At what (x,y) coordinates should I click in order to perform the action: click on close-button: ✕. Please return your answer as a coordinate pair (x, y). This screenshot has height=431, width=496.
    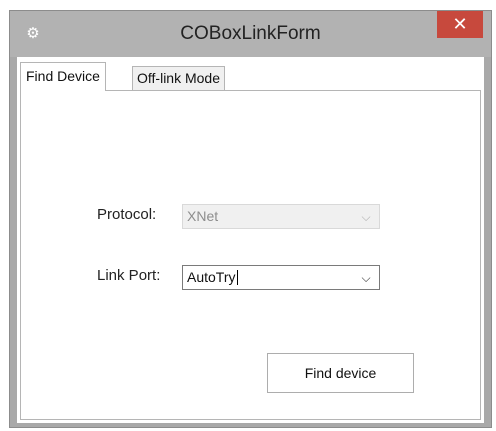
    Looking at the image, I should click on (460, 24).